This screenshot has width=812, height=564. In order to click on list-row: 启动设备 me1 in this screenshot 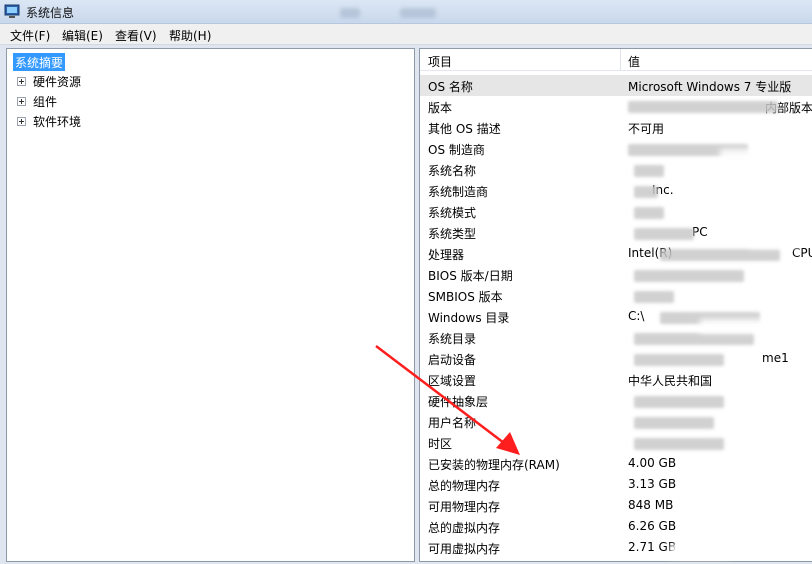, I will do `click(616, 358)`.